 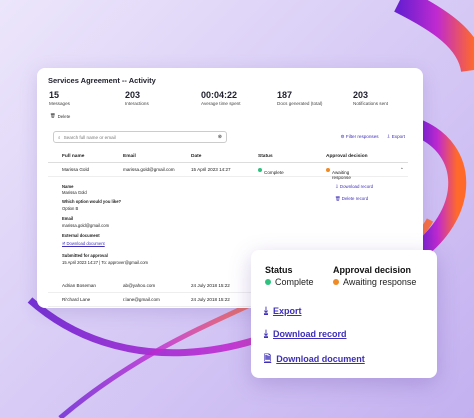 What do you see at coordinates (336, 282) in the screenshot?
I see `awaiting-dot-icon` at bounding box center [336, 282].